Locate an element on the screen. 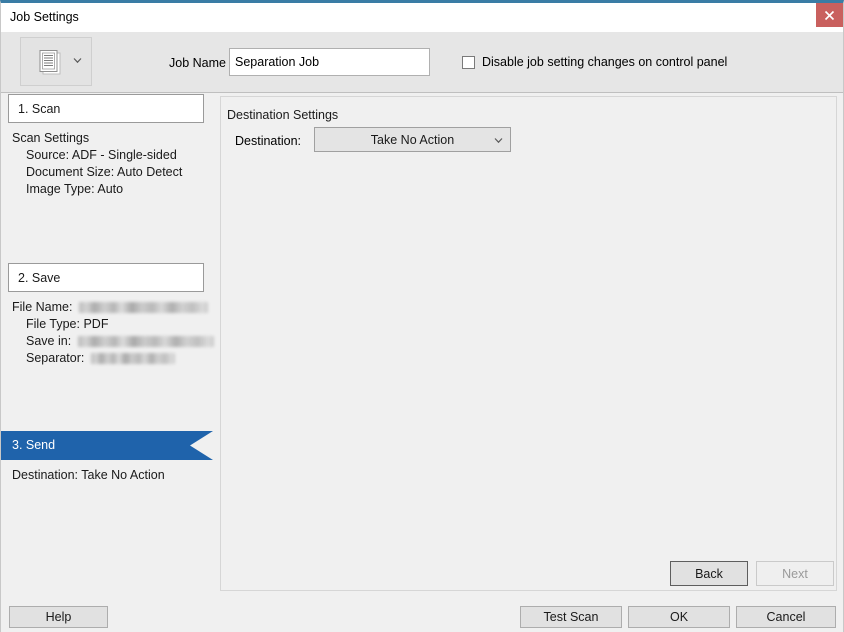  job-icon-dropdown-button is located at coordinates (56, 61).